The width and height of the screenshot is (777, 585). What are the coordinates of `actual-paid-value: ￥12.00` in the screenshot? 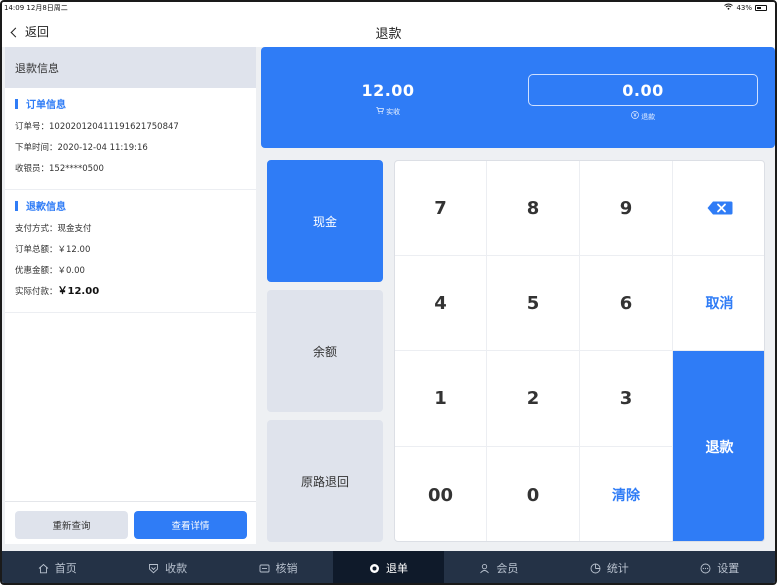 It's located at (78, 291).